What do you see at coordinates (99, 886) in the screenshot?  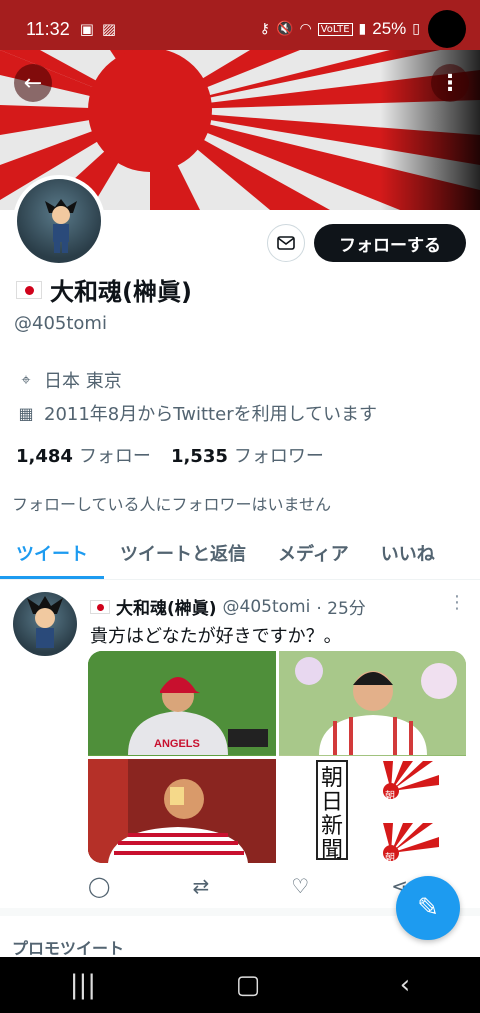 I see `reply-icon: ◯` at bounding box center [99, 886].